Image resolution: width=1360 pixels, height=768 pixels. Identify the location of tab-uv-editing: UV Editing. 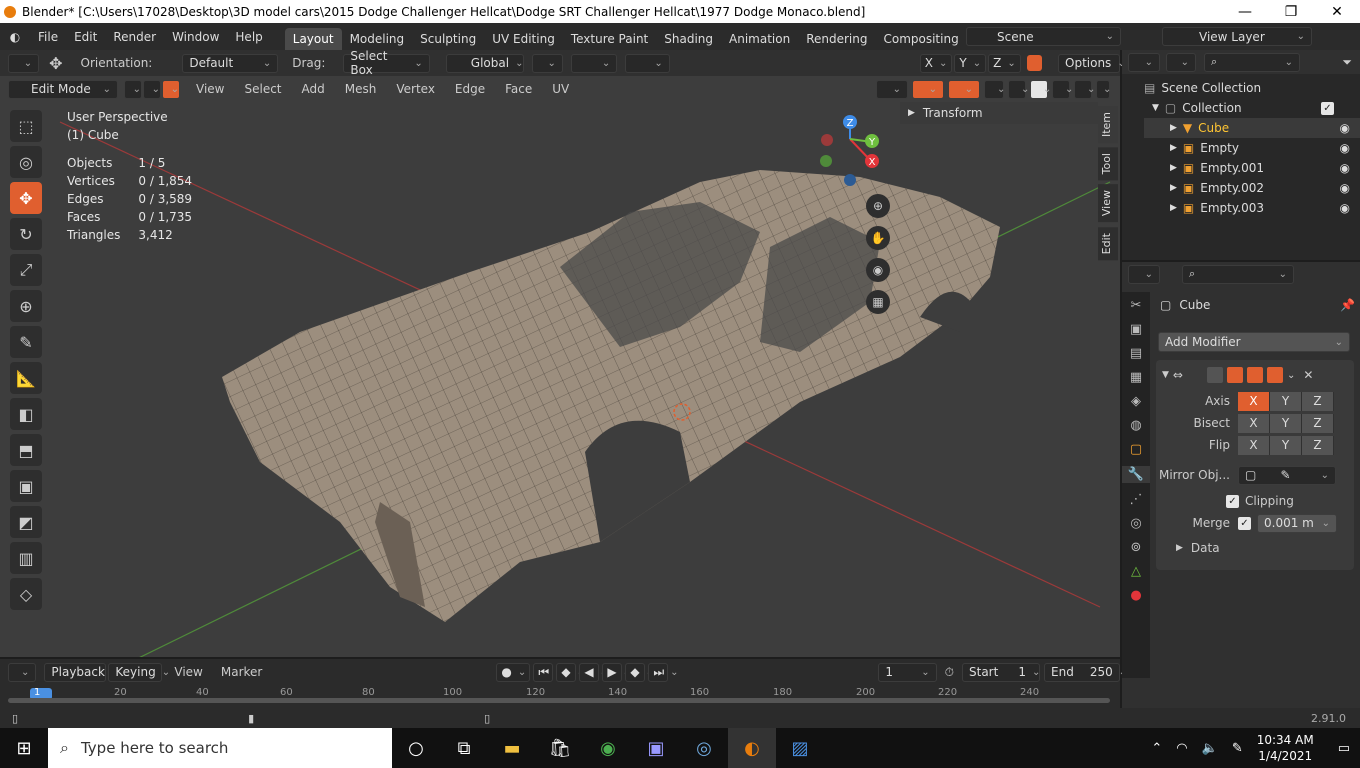
(523, 39).